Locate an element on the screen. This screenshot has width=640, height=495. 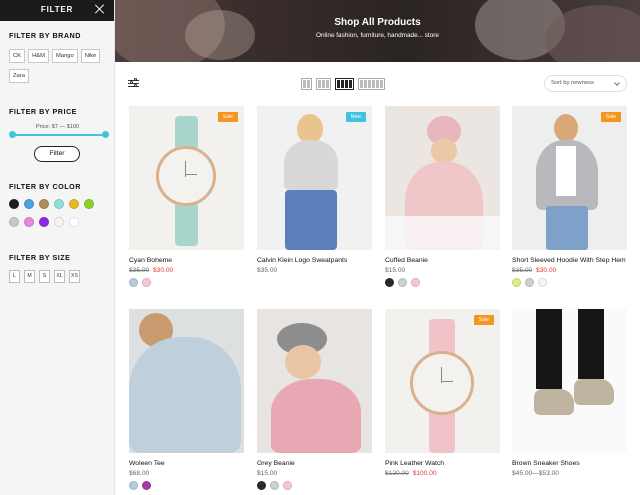
product-card: New Calvin Klein Logo Sweatpants $35.00 is located at coordinates (314, 190).